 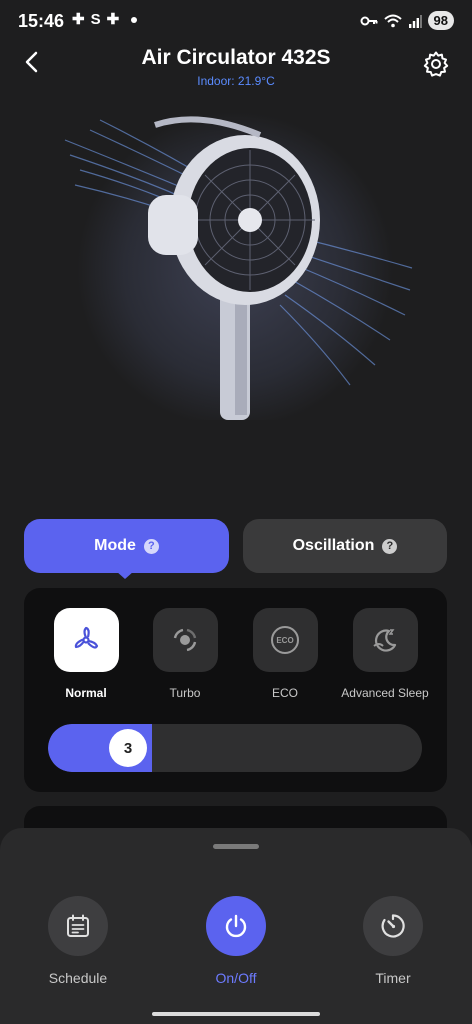 I want to click on mode-turbo-label: Turbo, so click(x=185, y=693).